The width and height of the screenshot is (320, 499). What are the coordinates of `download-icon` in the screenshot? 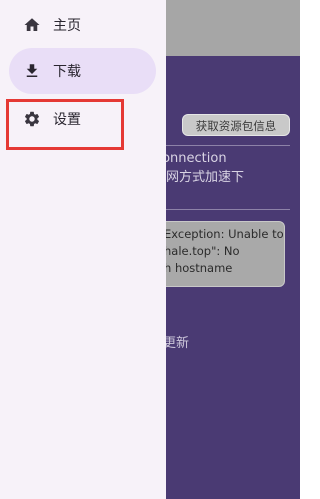 It's located at (32, 71).